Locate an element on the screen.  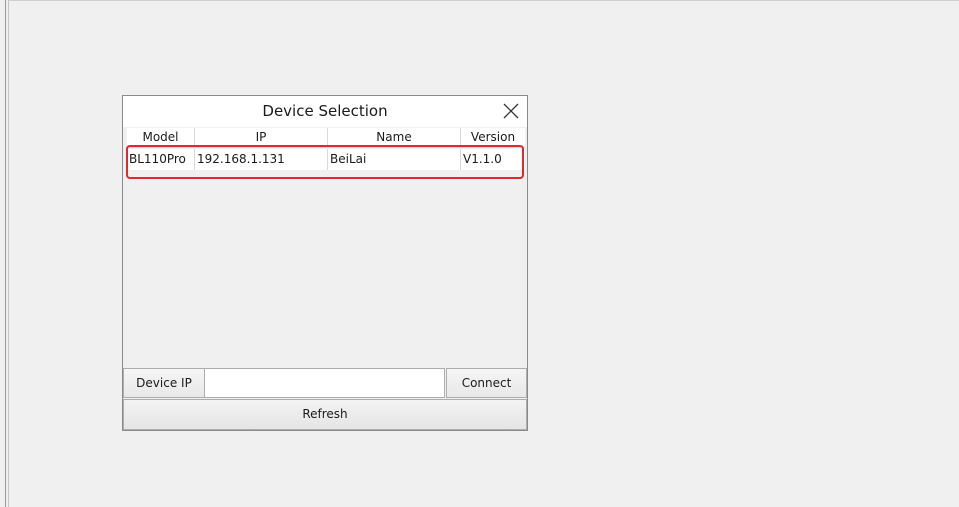
refresh-button: Refresh is located at coordinates (325, 414).